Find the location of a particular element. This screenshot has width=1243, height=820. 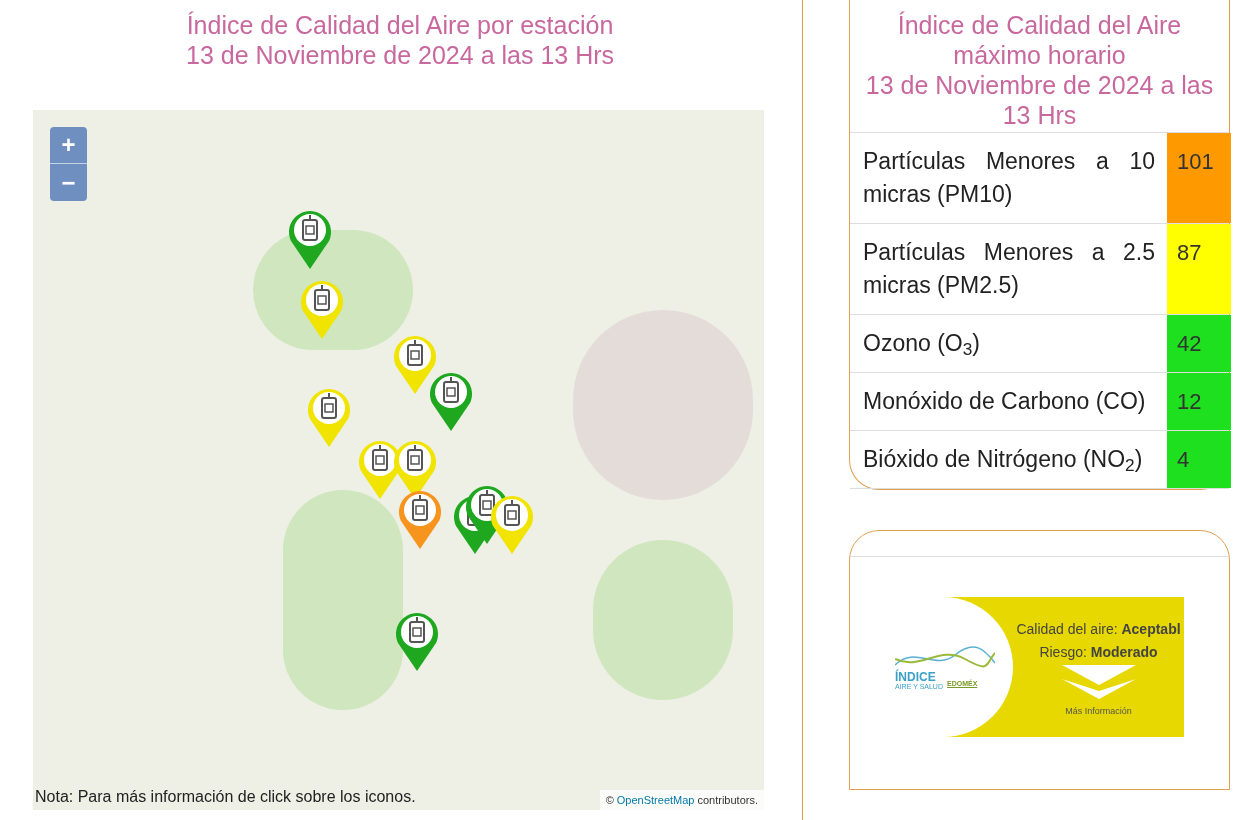

more-info-link: Más Información is located at coordinates (1098, 712).